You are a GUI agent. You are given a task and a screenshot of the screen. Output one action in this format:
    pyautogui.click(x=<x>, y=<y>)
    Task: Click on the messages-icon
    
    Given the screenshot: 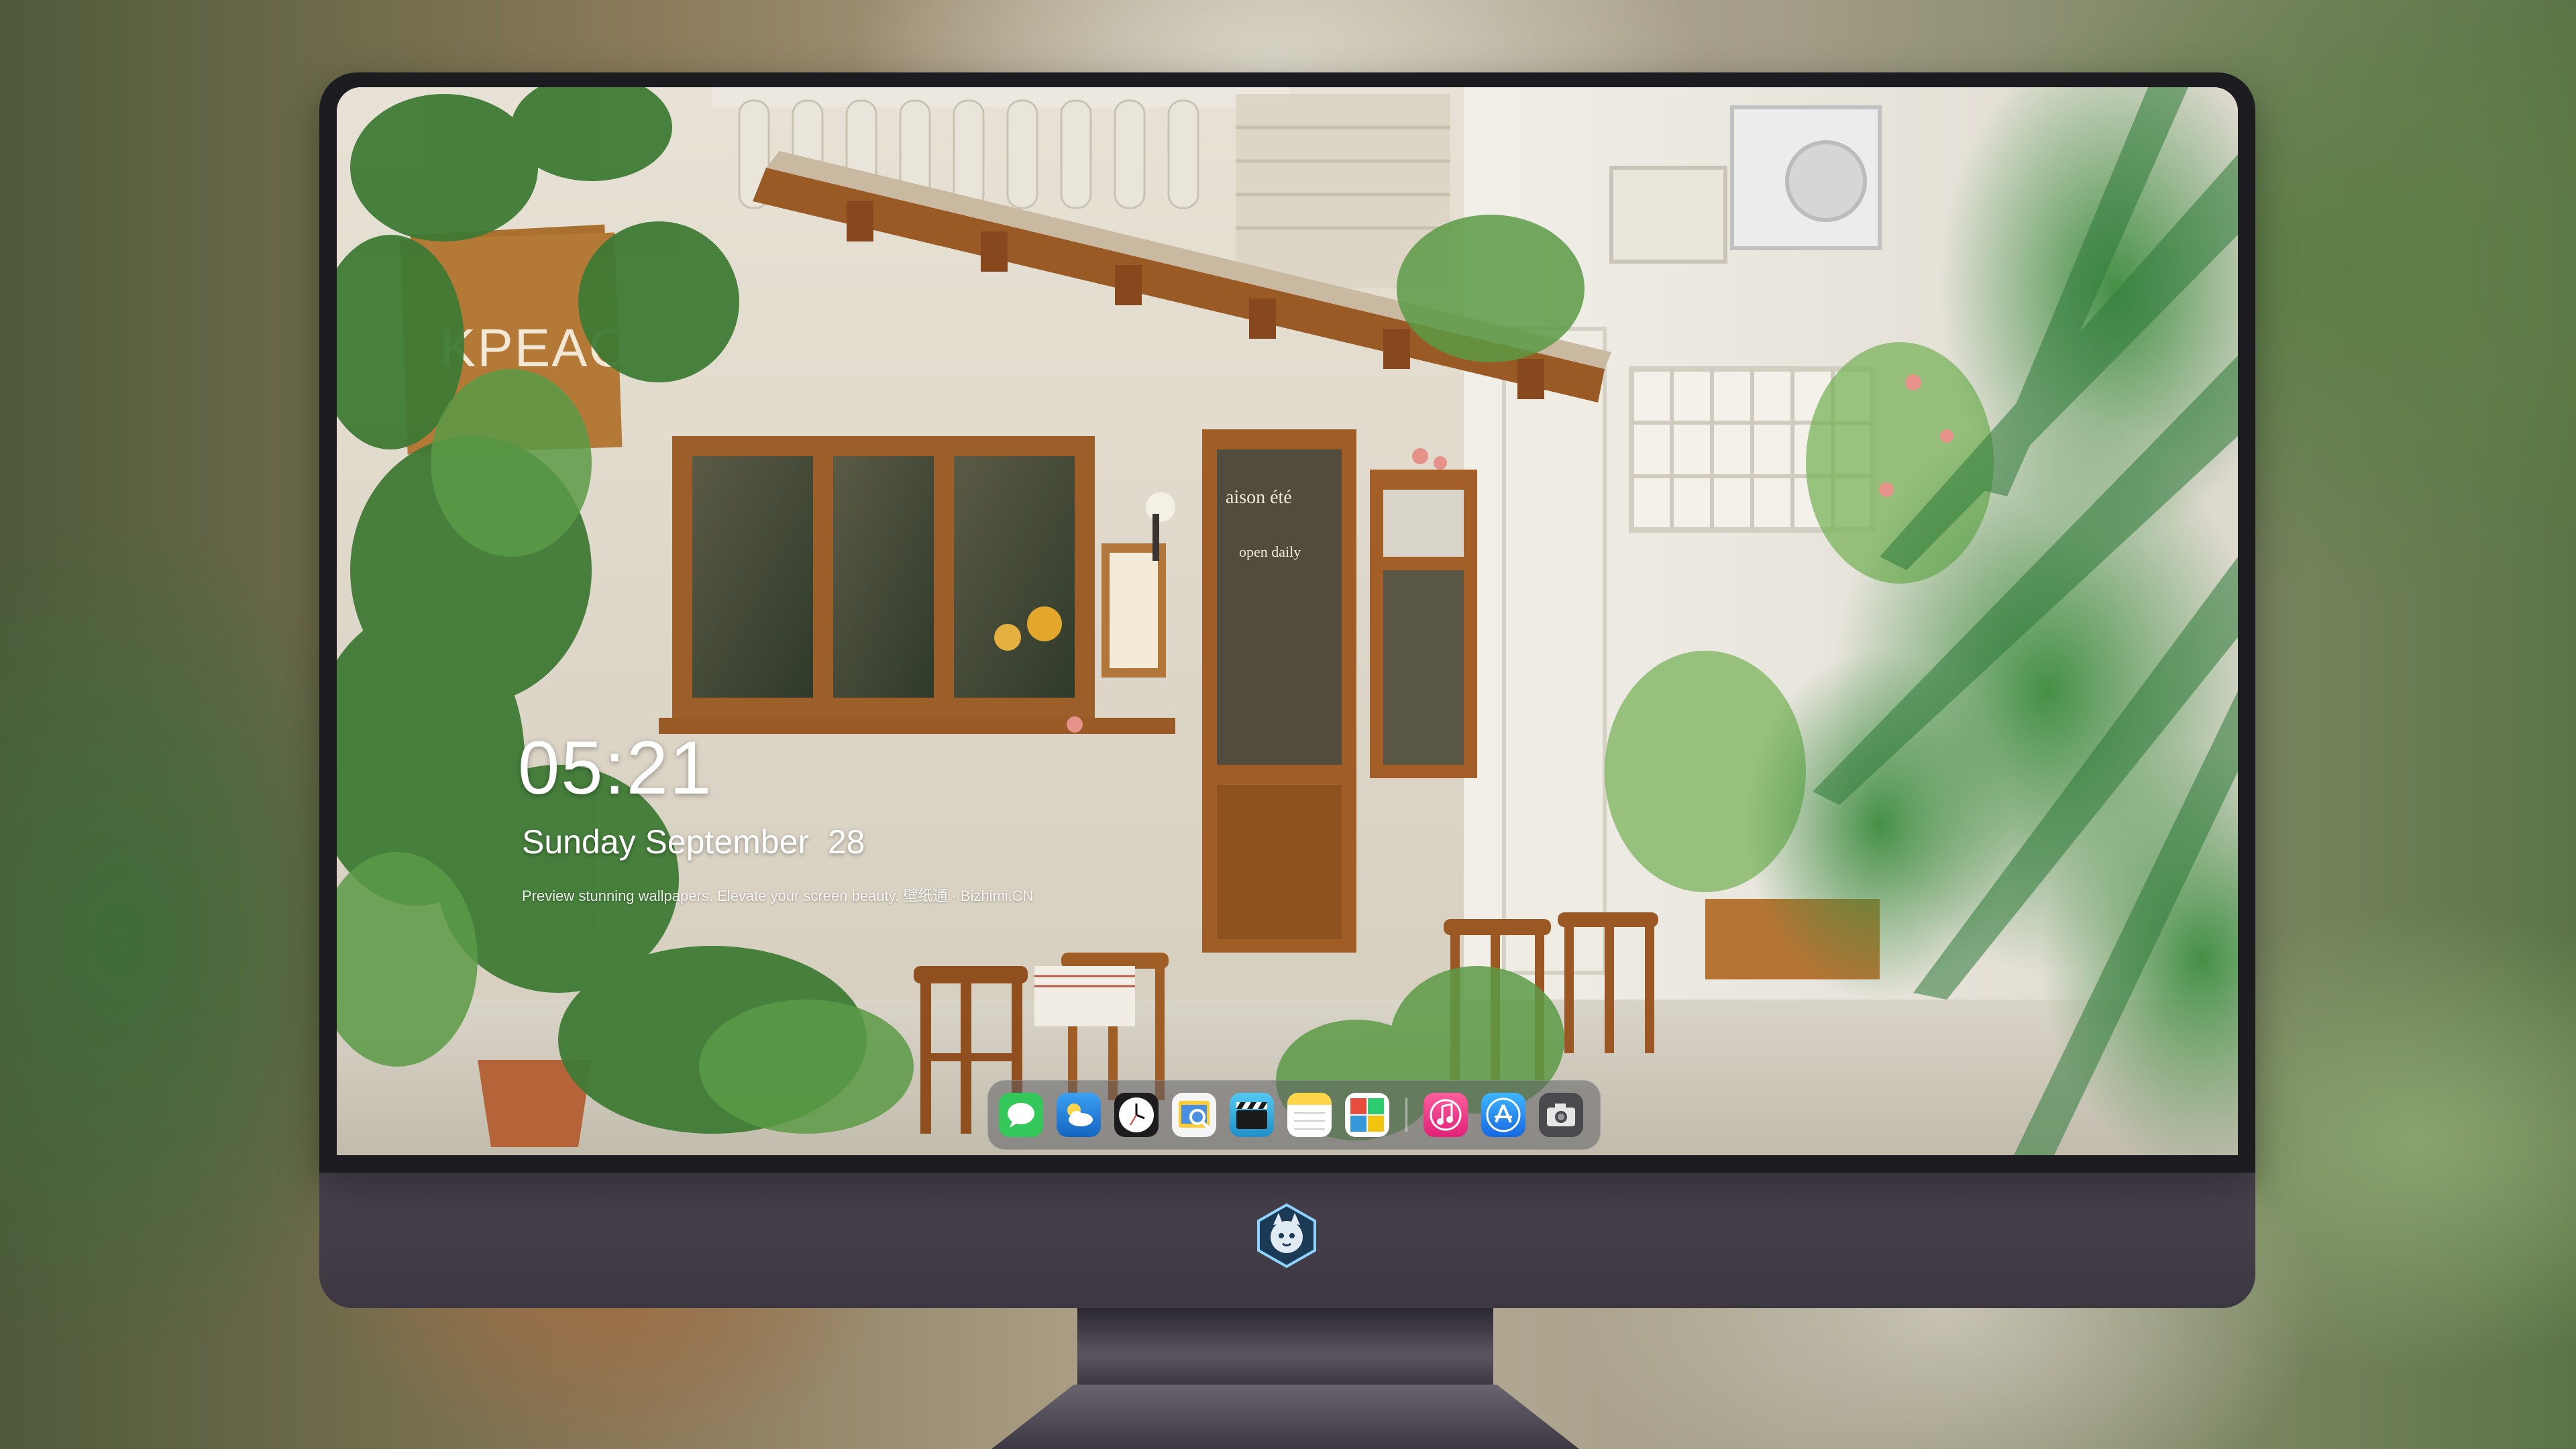 What is the action you would take?
    pyautogui.click(x=1021, y=1115)
    